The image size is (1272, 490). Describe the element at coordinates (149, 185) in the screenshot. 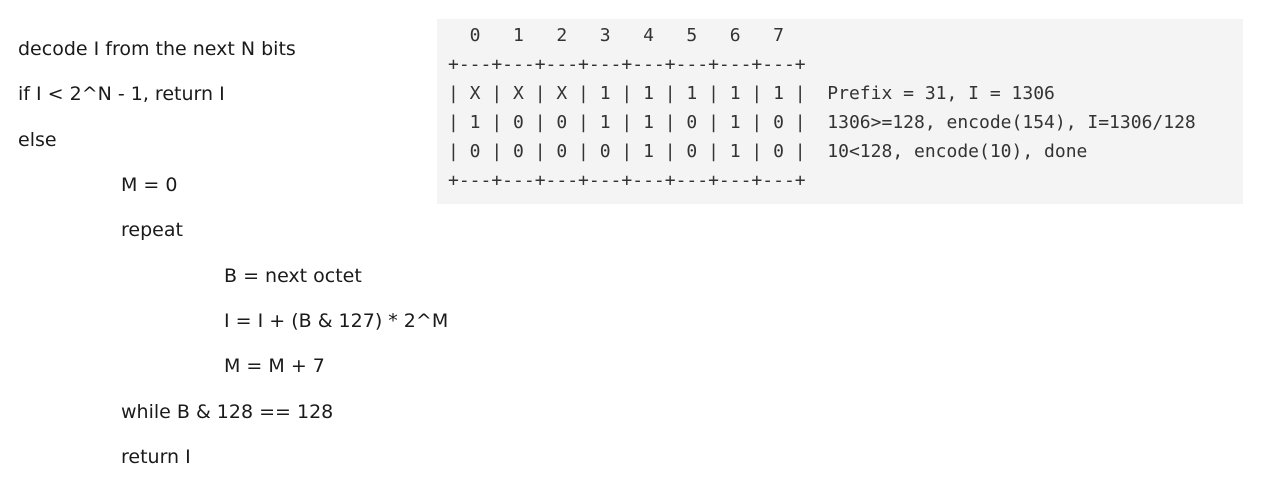

I see `pseudocode-line-m-init: M = 0` at that location.